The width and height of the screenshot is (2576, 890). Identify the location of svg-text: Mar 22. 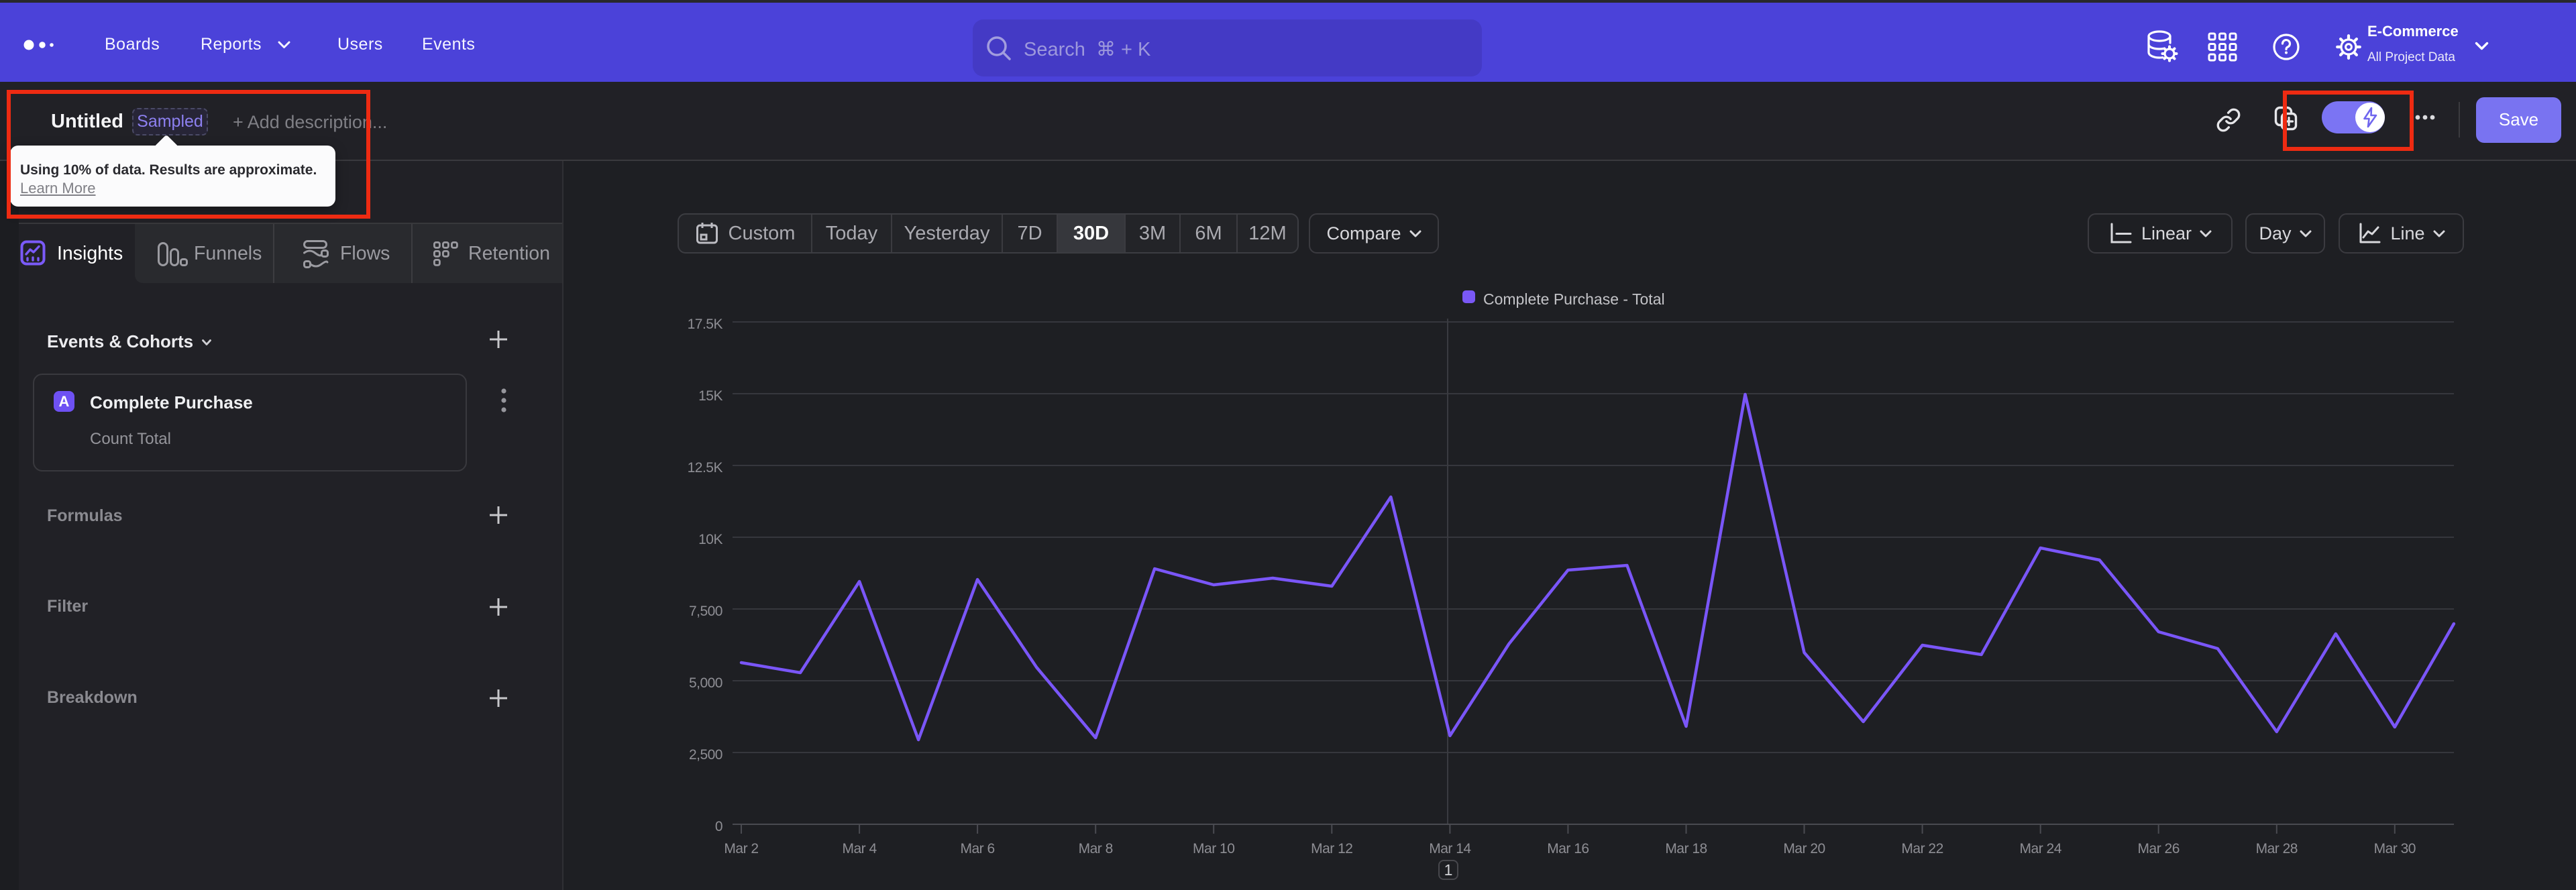
(1922, 848).